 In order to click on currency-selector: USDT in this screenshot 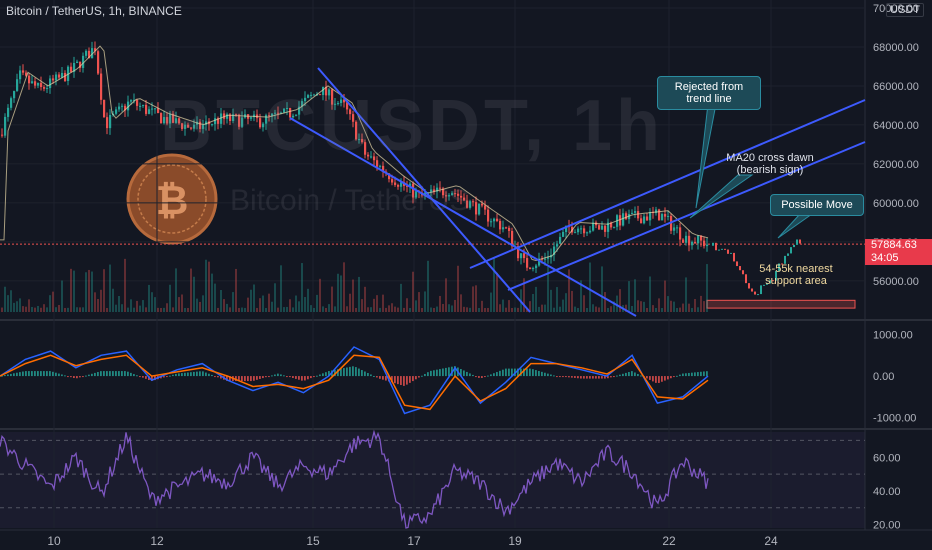, I will do `click(905, 10)`.